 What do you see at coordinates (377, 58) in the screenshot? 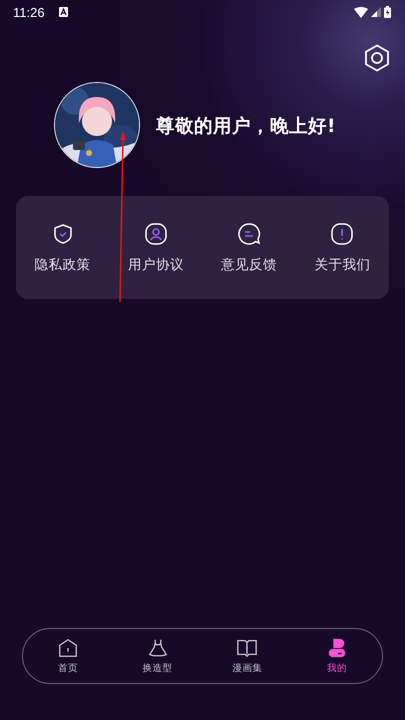
I see `settings-icon` at bounding box center [377, 58].